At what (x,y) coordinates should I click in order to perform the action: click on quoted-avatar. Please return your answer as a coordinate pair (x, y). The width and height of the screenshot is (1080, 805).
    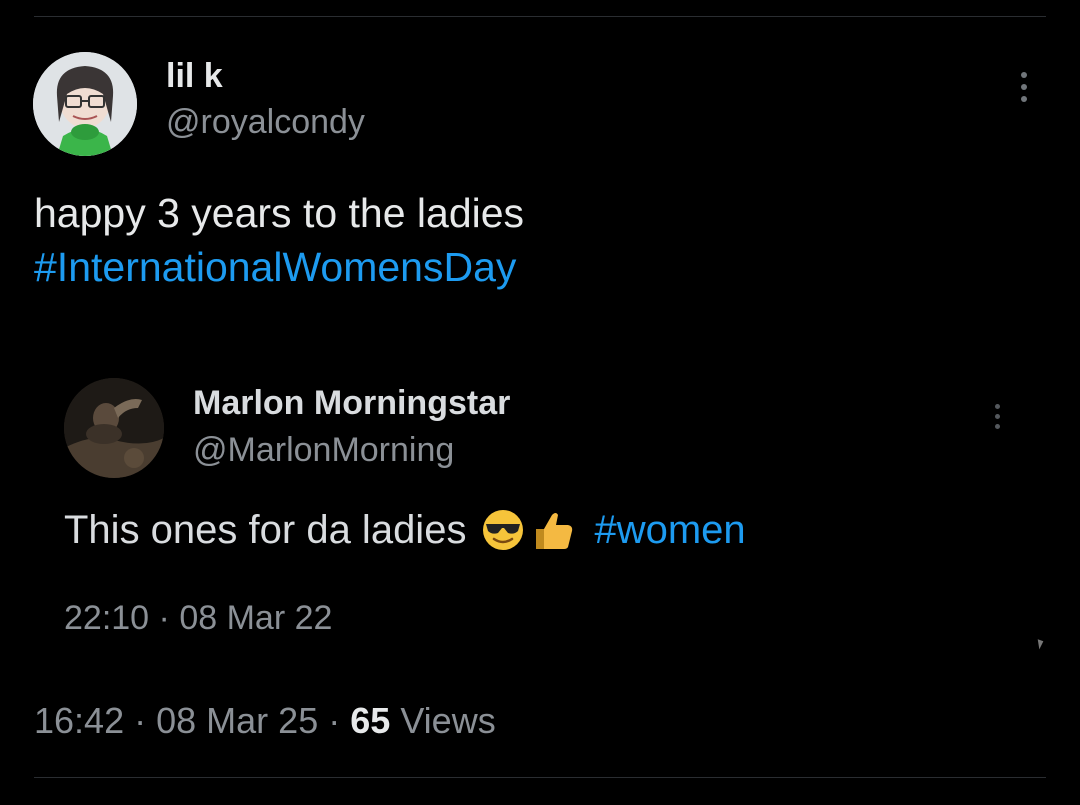
    Looking at the image, I should click on (114, 428).